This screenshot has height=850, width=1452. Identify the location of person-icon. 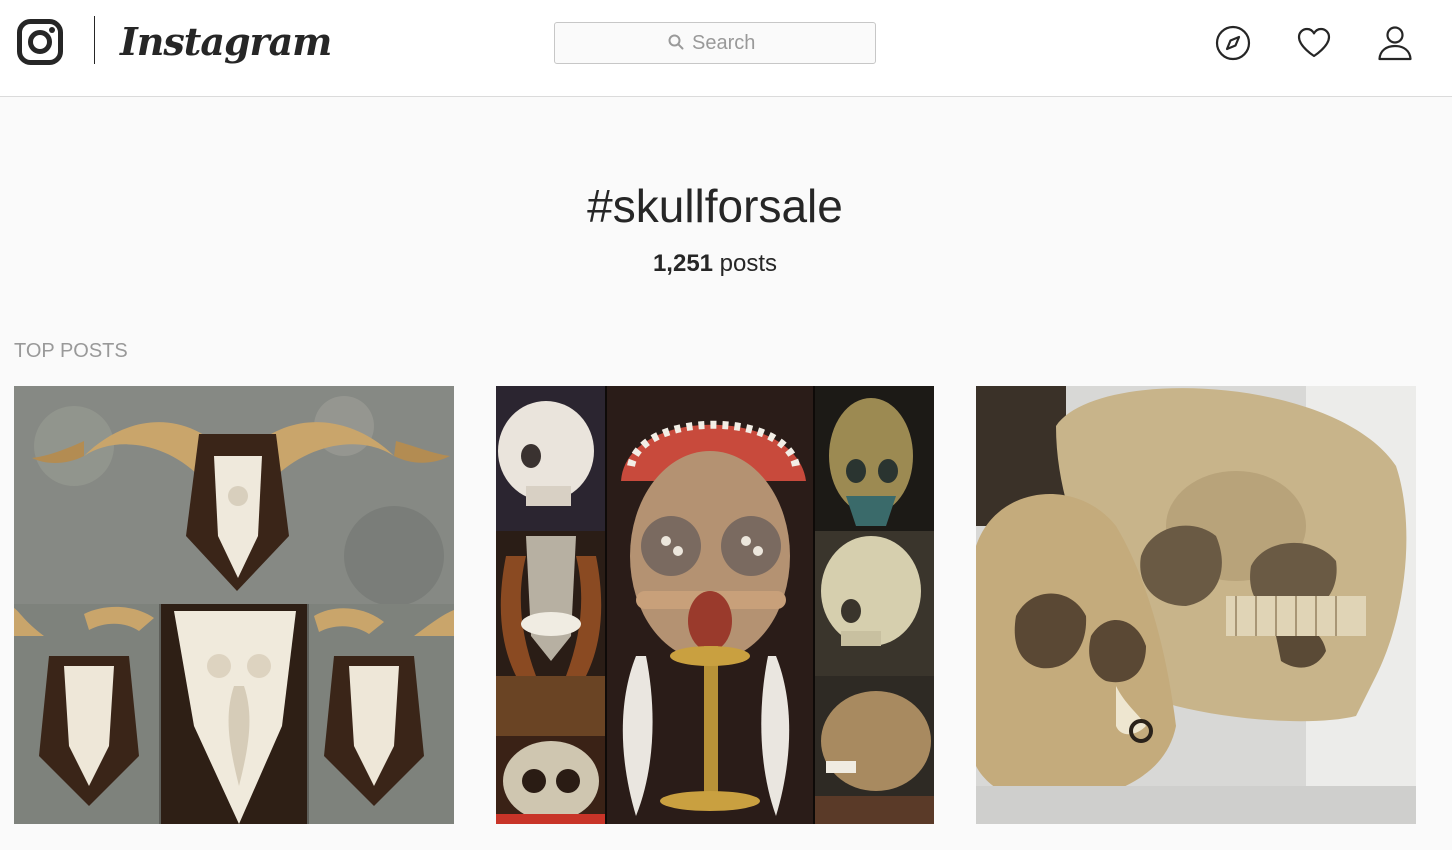
(1395, 43).